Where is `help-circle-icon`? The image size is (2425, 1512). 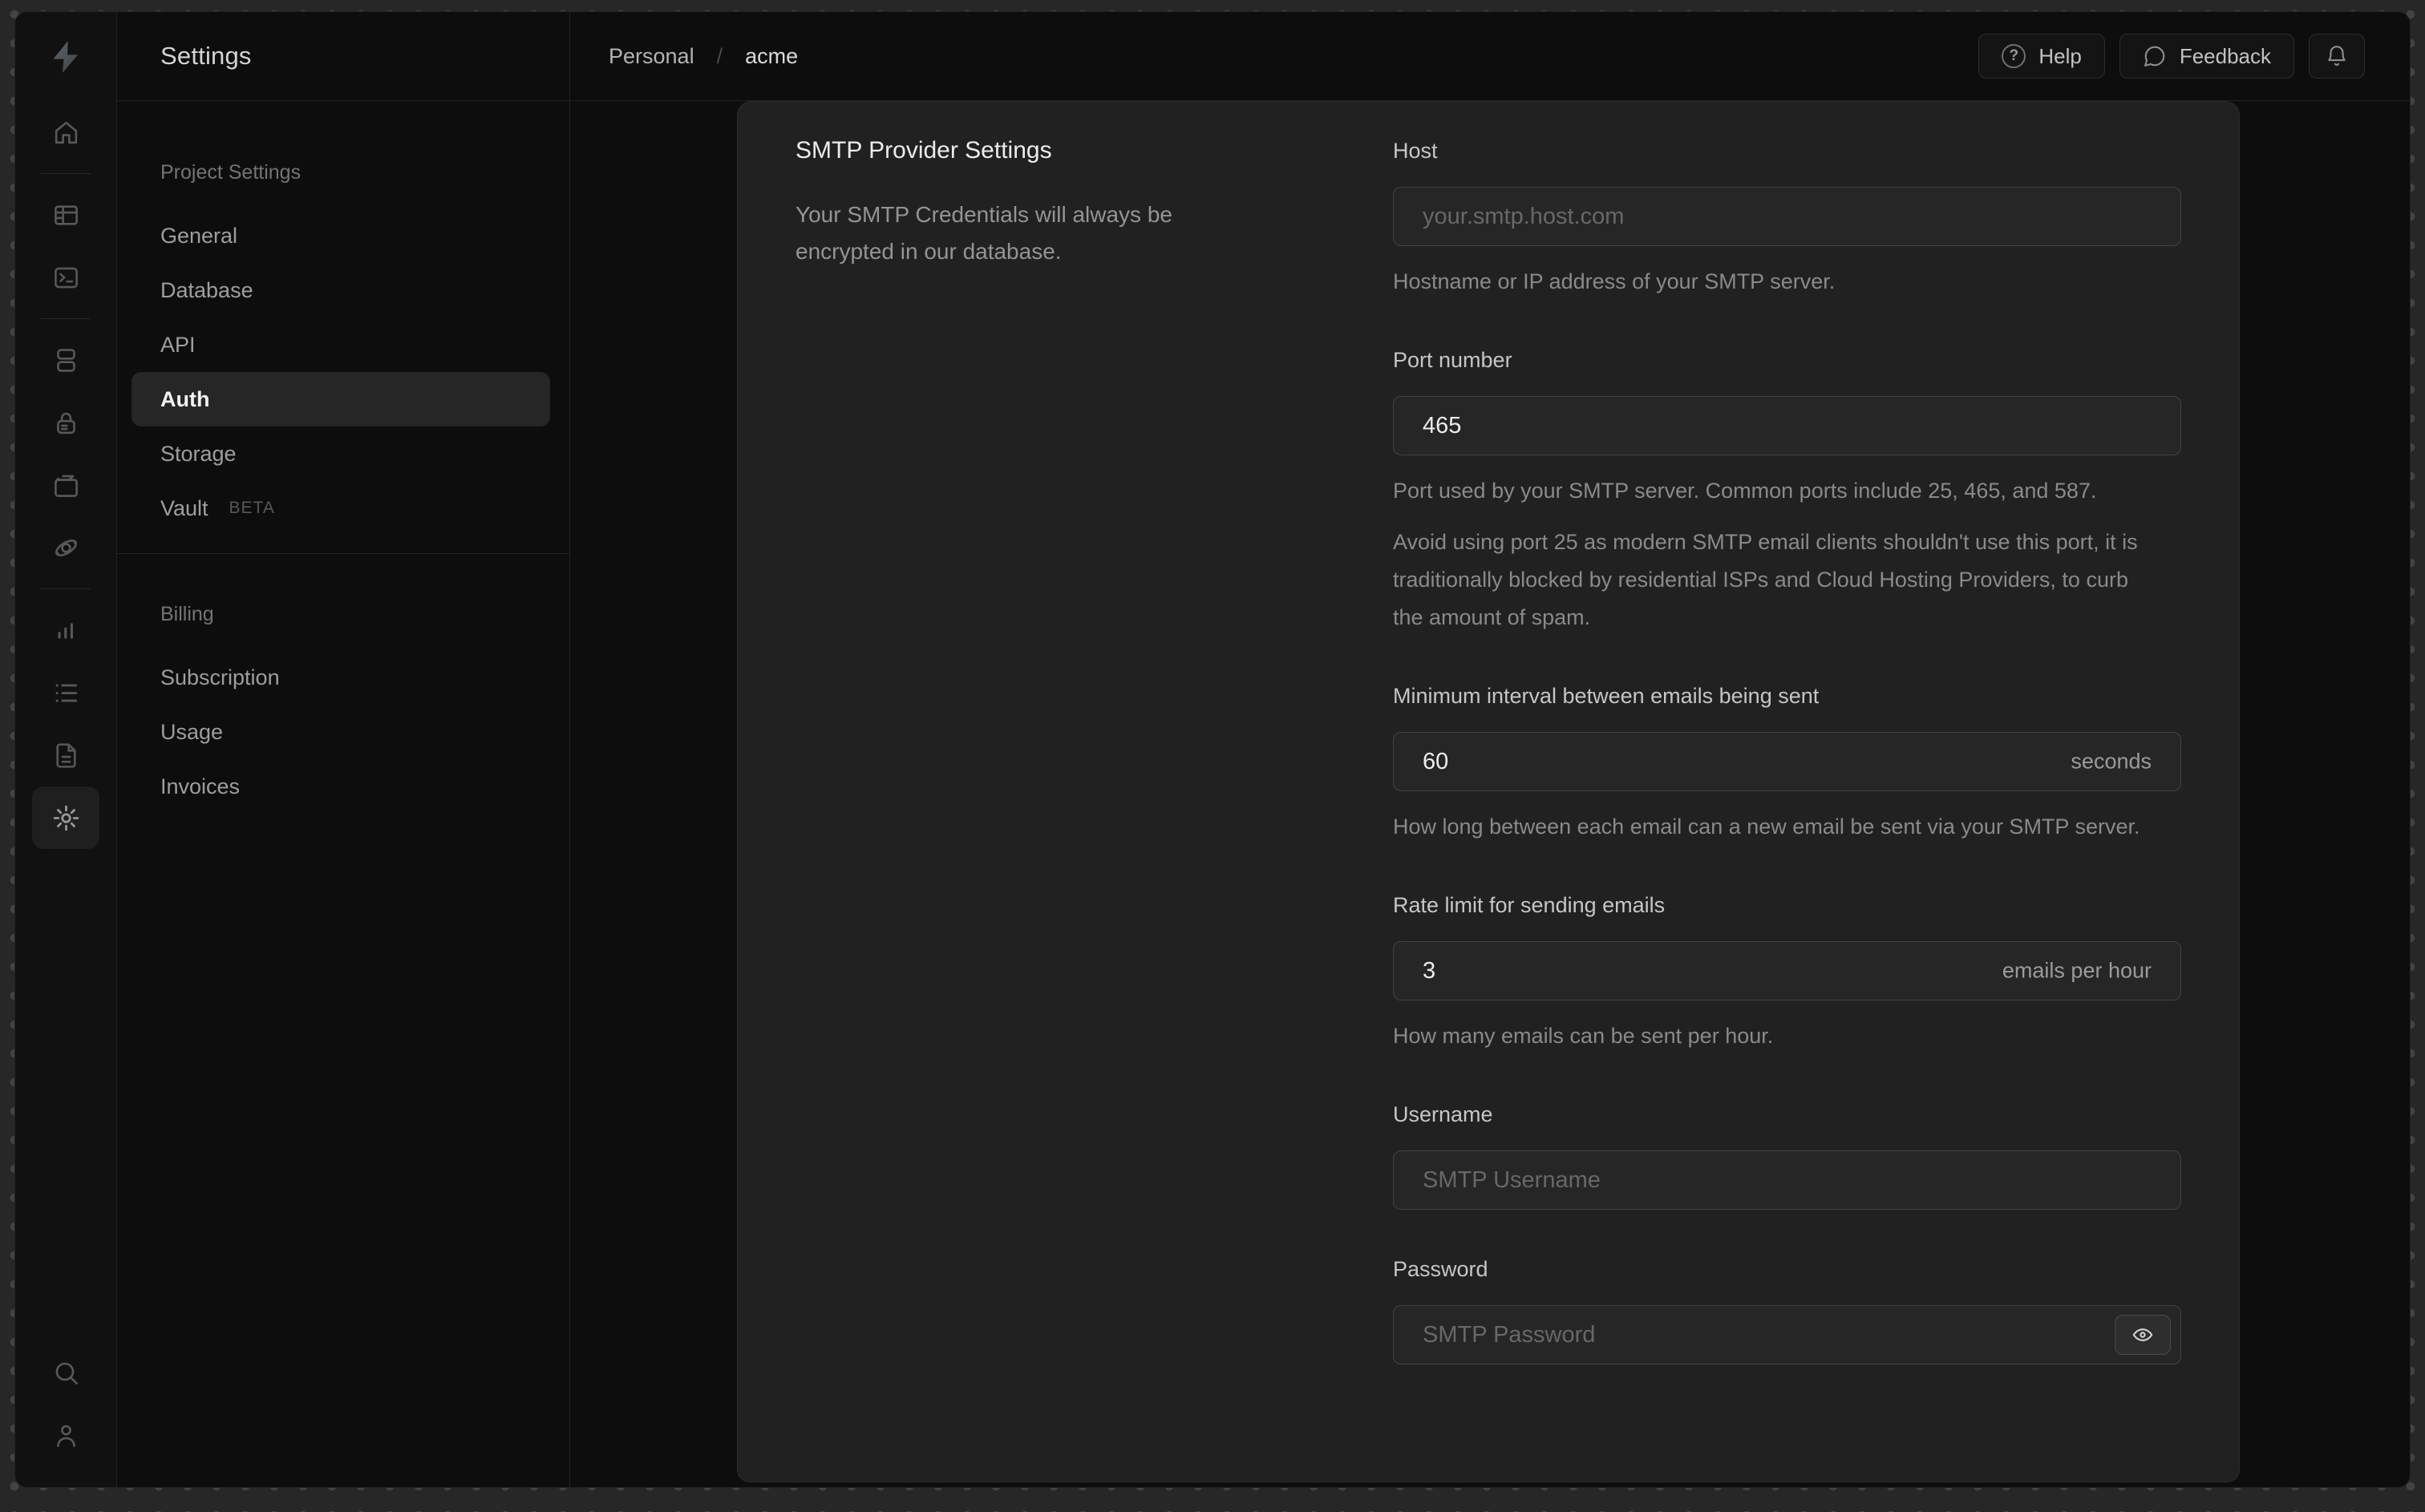
help-circle-icon is located at coordinates (2014, 56).